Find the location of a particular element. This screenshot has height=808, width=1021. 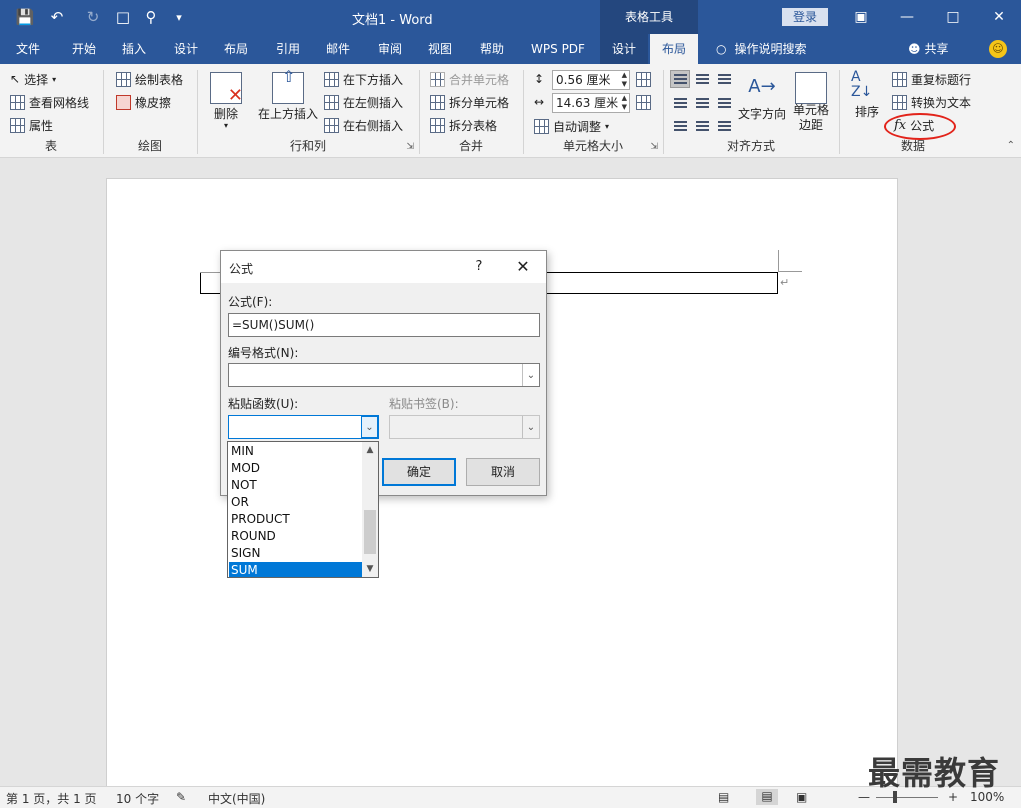

align-middle-left-button is located at coordinates (680, 103).